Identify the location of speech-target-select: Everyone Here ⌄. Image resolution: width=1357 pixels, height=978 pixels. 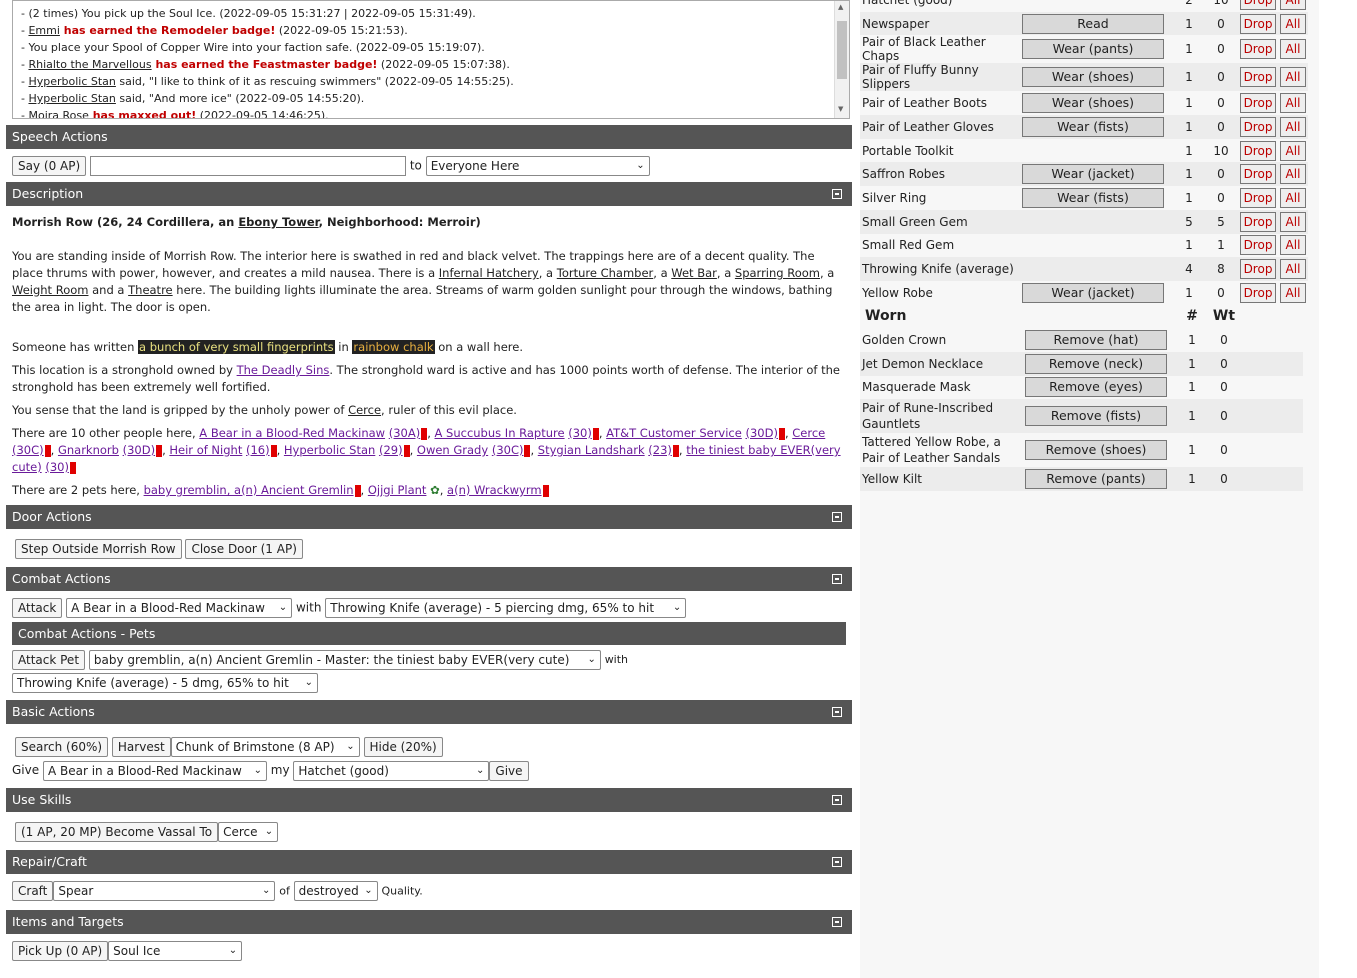
(537, 166).